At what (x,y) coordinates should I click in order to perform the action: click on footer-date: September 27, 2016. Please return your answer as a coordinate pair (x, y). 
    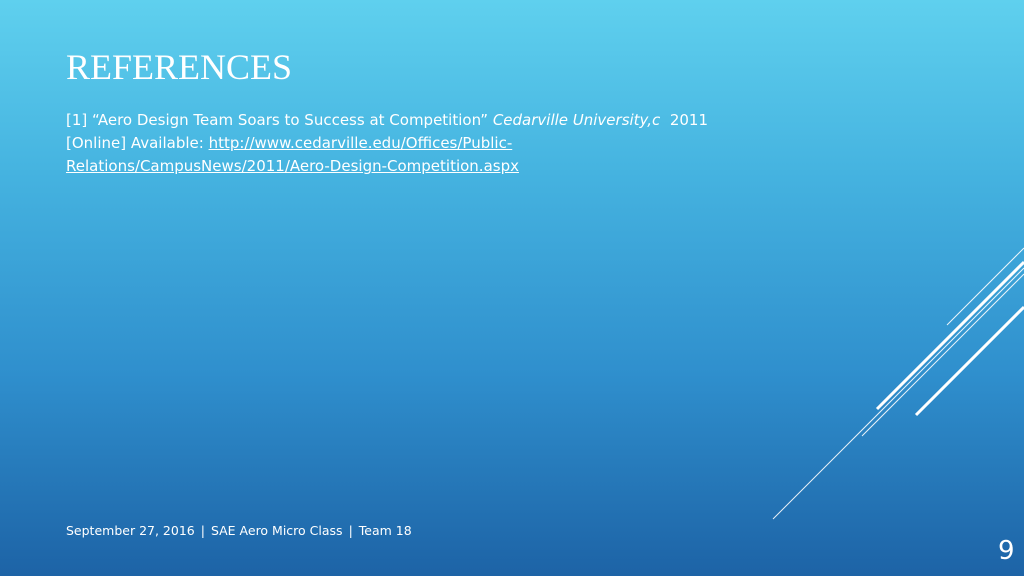
    Looking at the image, I should click on (130, 530).